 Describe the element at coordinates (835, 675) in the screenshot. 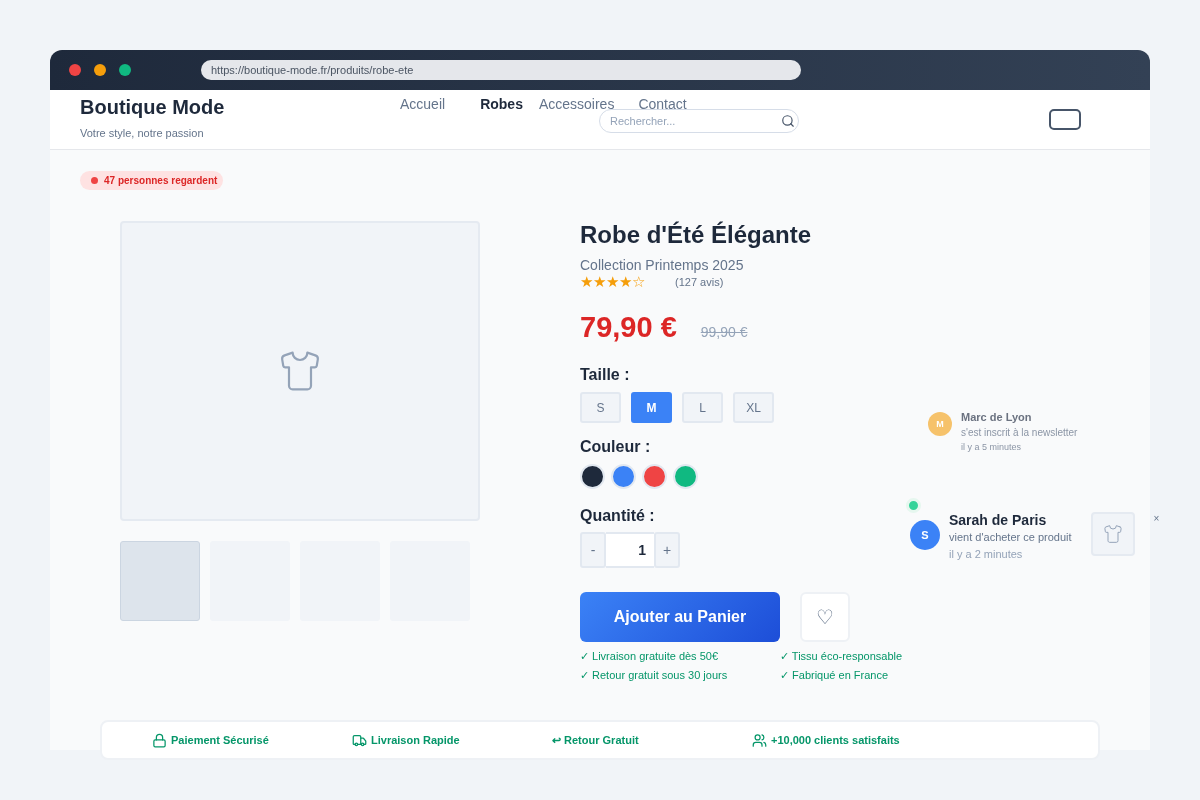

I see `perk-text: ✓ Fabriqué en France` at that location.